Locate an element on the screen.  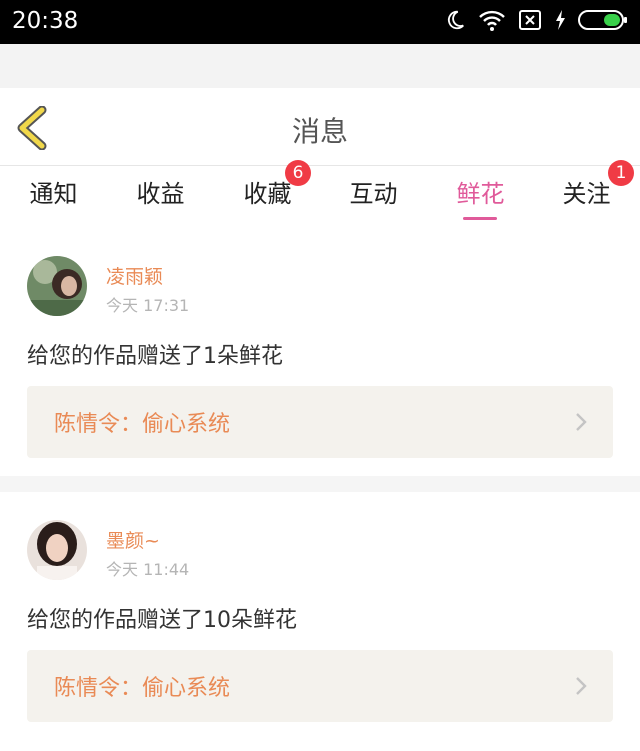
moon-icon is located at coordinates (455, 20).